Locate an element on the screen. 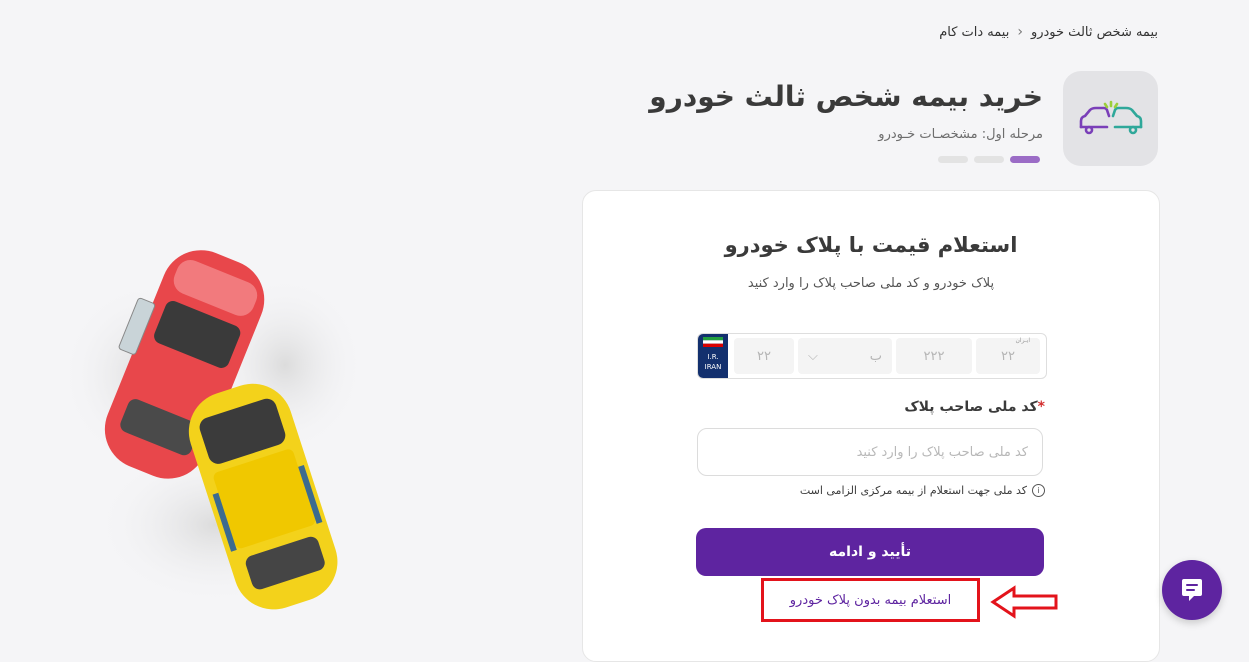 Image resolution: width=1249 pixels, height=662 pixels. license-plate-input: I.R. IRAN ۲۲ ⌵ ب ۲۲۲ ایـران ۲۲ is located at coordinates (872, 356).